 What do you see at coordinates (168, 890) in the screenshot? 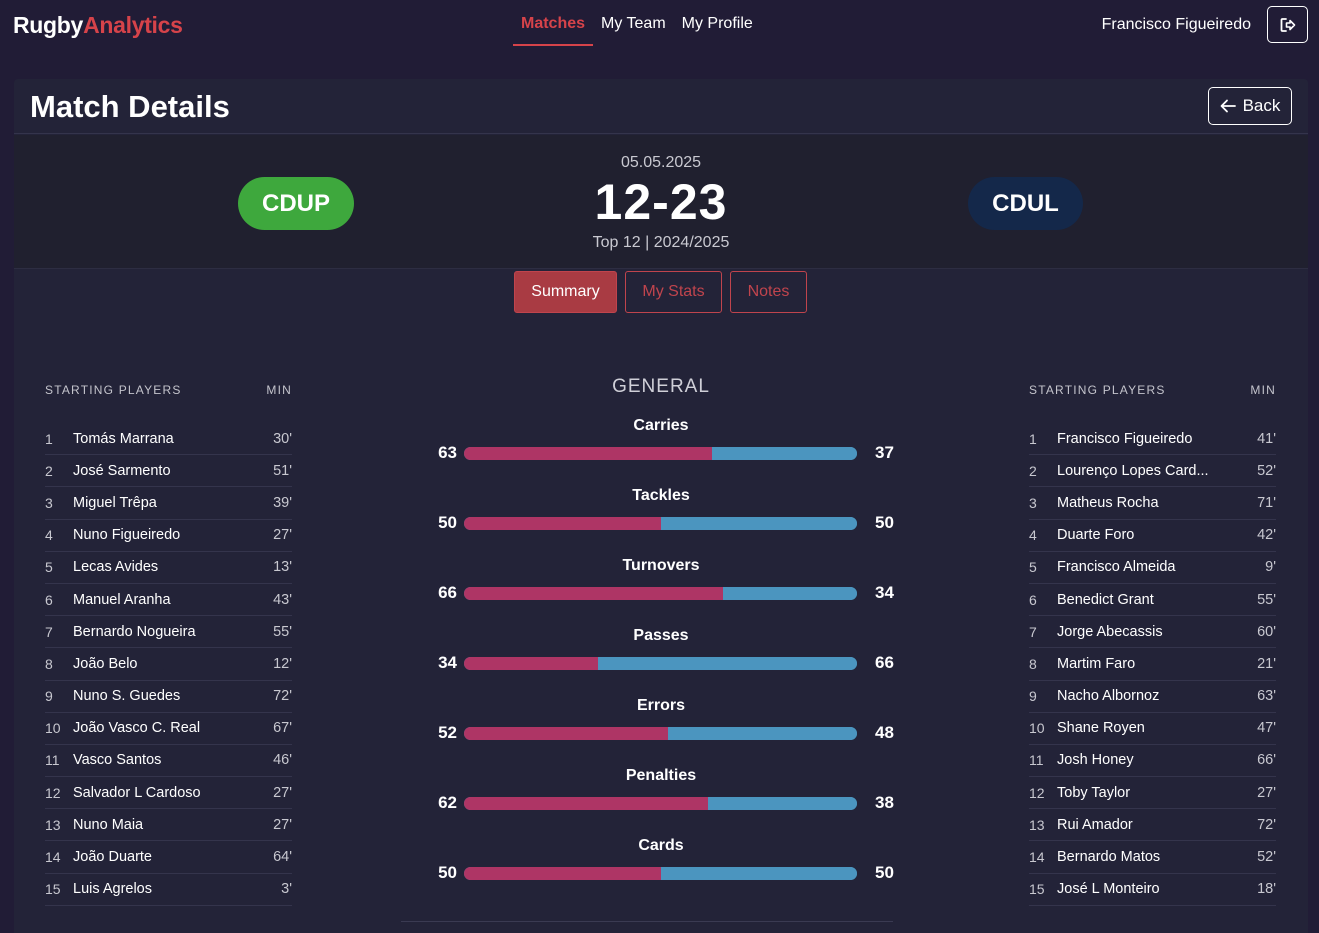
I see `player-row: 15 Luis Agrelos 3'` at bounding box center [168, 890].